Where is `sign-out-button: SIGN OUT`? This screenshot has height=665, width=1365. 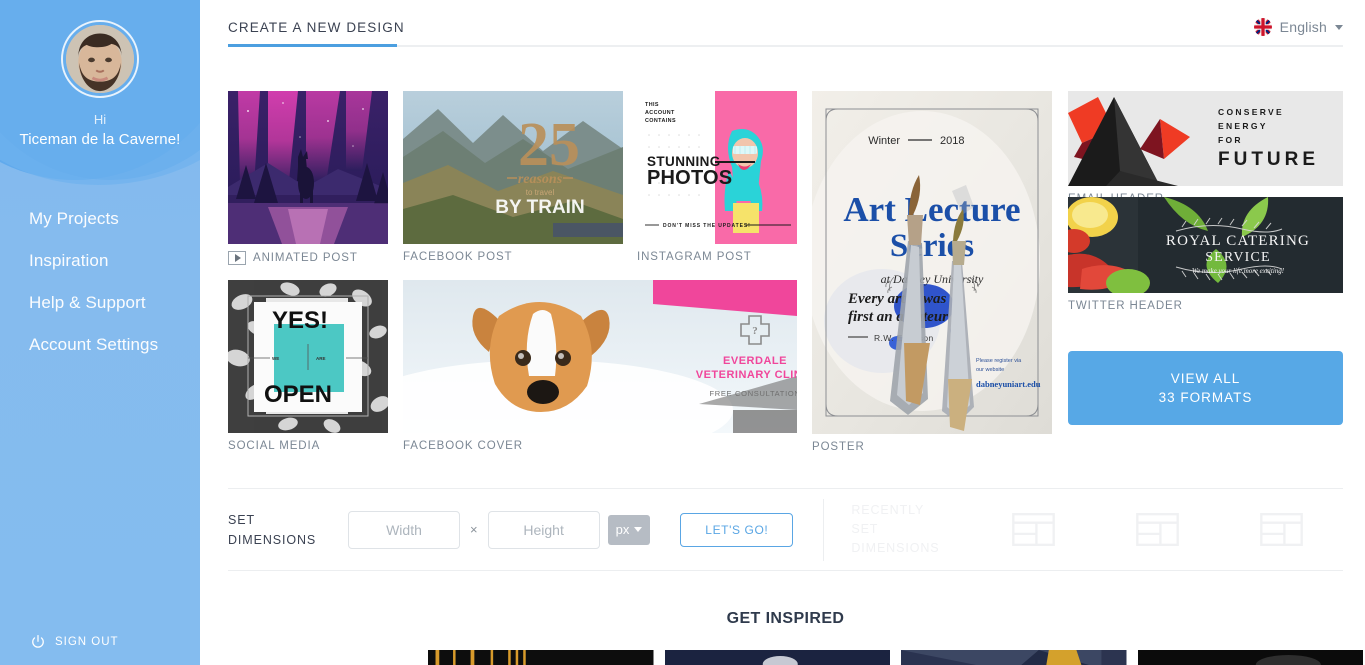 sign-out-button: SIGN OUT is located at coordinates (74, 642).